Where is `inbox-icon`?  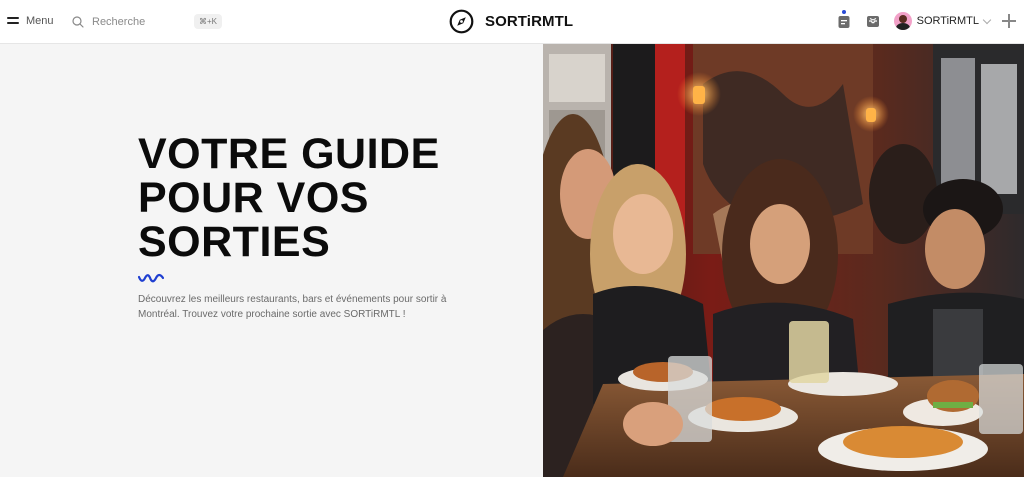 inbox-icon is located at coordinates (873, 21).